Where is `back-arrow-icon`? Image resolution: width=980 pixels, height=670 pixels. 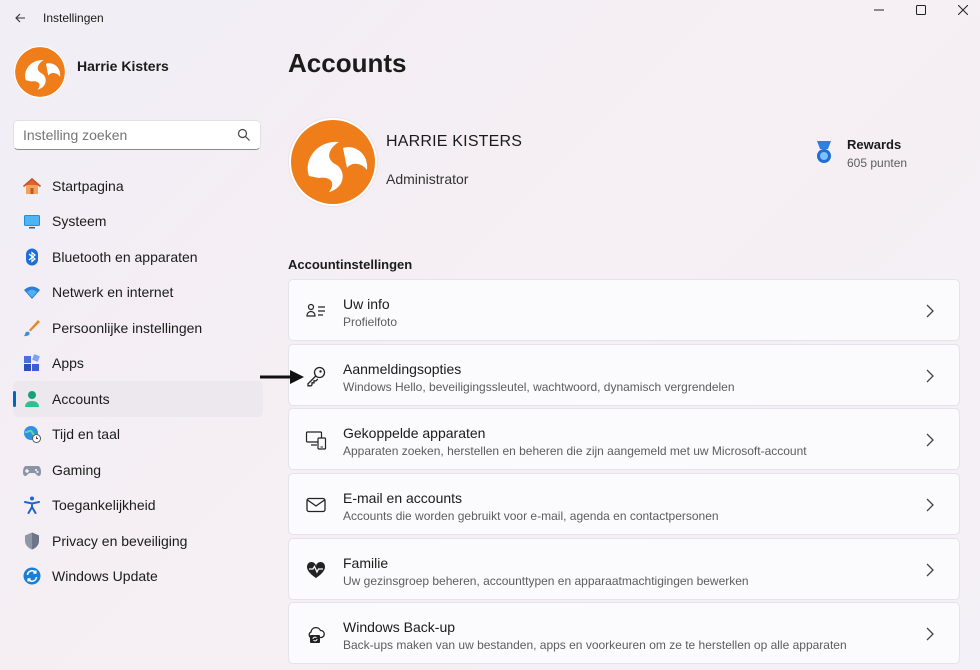 back-arrow-icon is located at coordinates (20, 18).